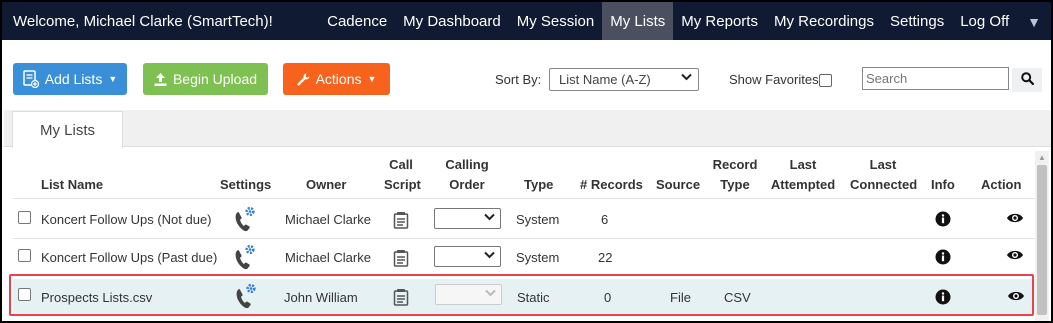 Image resolution: width=1053 pixels, height=323 pixels. What do you see at coordinates (605, 219) in the screenshot?
I see `record-count: 6` at bounding box center [605, 219].